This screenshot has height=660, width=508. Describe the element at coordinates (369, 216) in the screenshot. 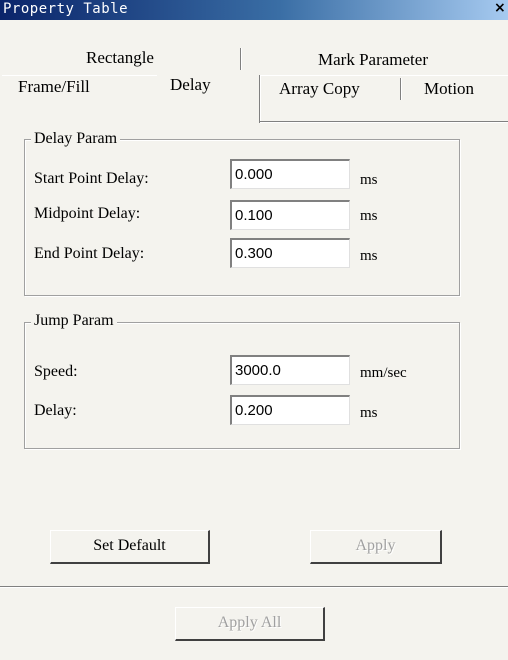

I see `midpoint-delay-unit: ms` at that location.